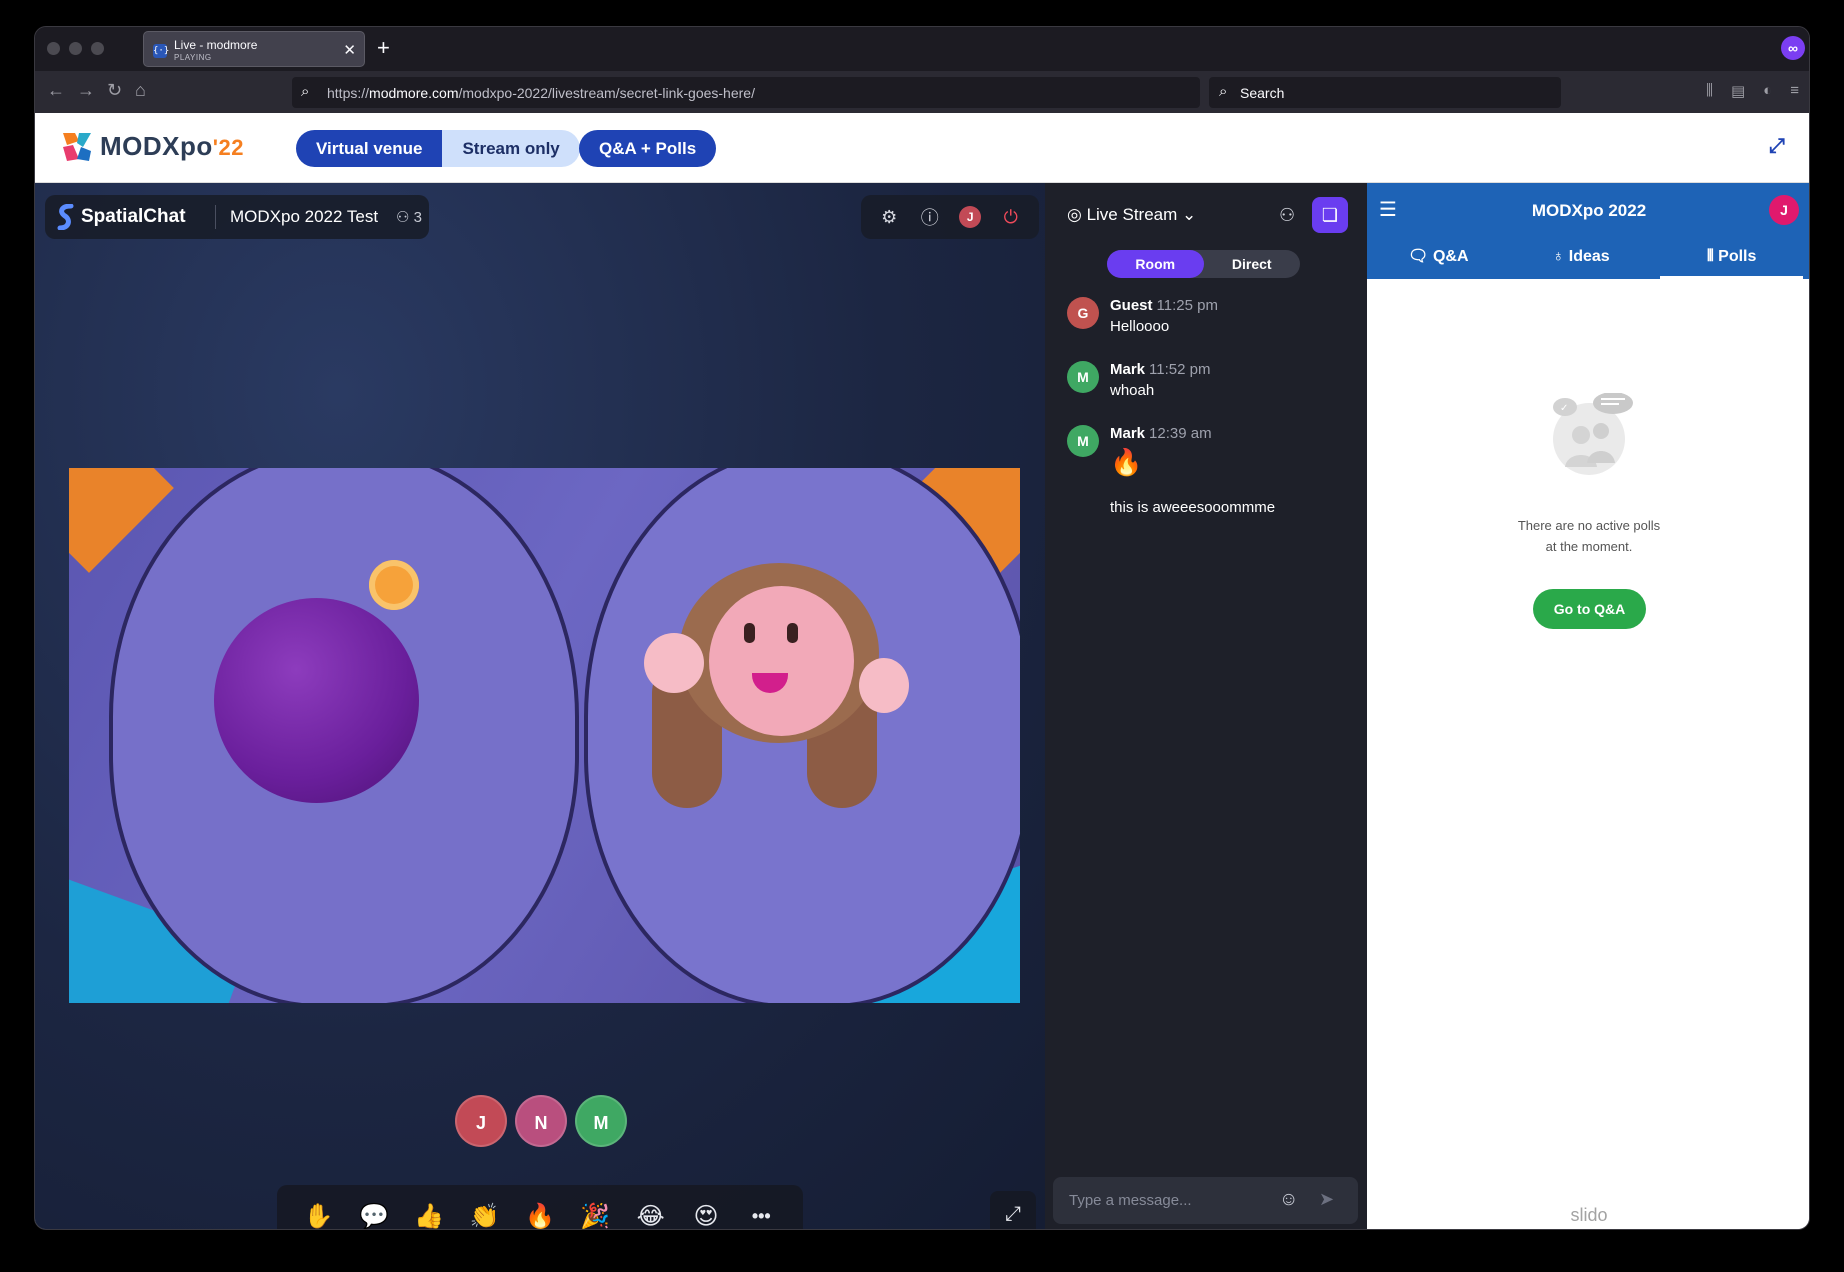 The height and width of the screenshot is (1272, 1844). I want to click on message-author: Mark 12:39 am, so click(1161, 433).